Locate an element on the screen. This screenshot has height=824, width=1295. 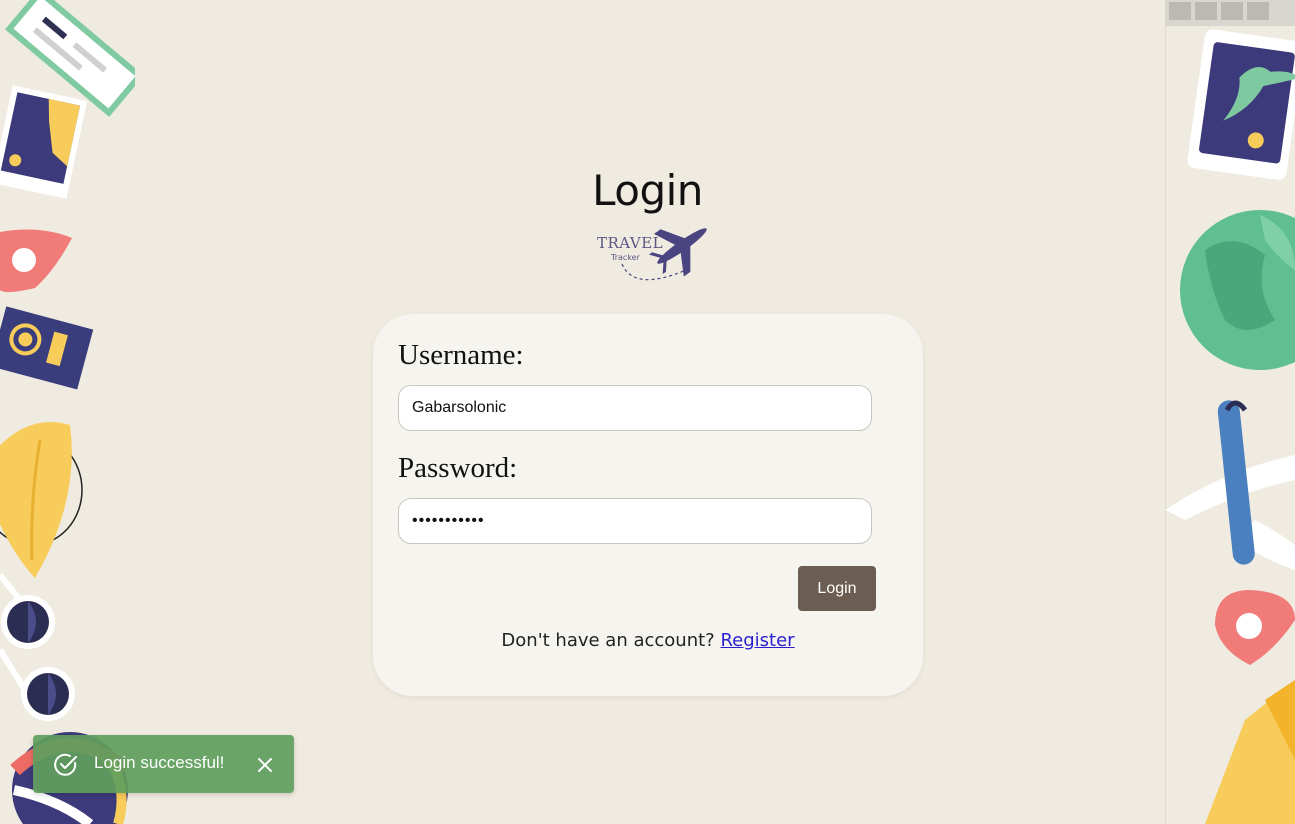
page-title: Login is located at coordinates (647, 190).